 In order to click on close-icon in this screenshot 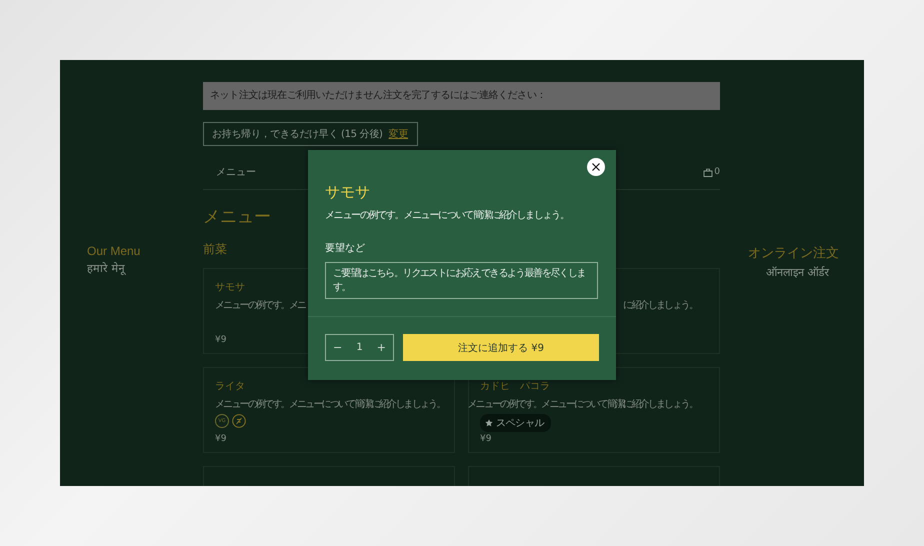, I will do `click(596, 167)`.